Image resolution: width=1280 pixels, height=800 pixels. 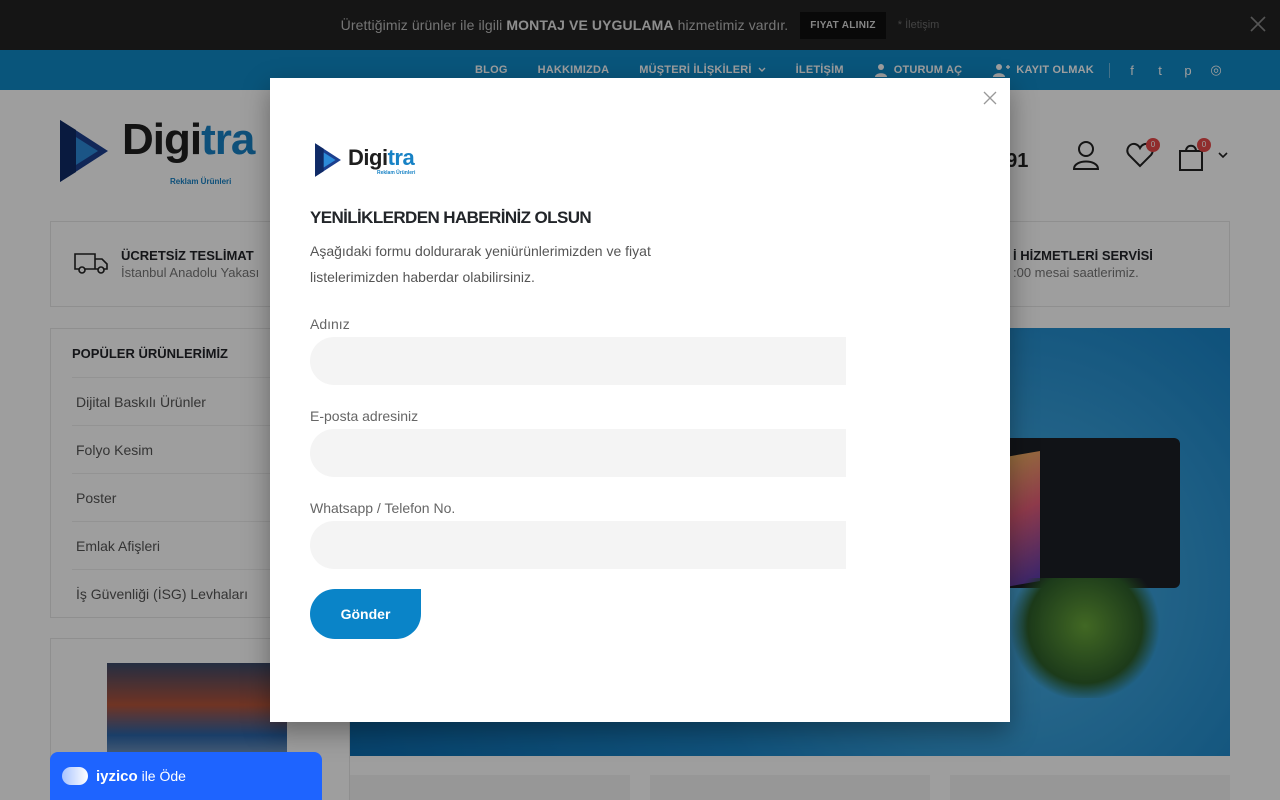 I want to click on submit-button: Gönder, so click(x=365, y=614).